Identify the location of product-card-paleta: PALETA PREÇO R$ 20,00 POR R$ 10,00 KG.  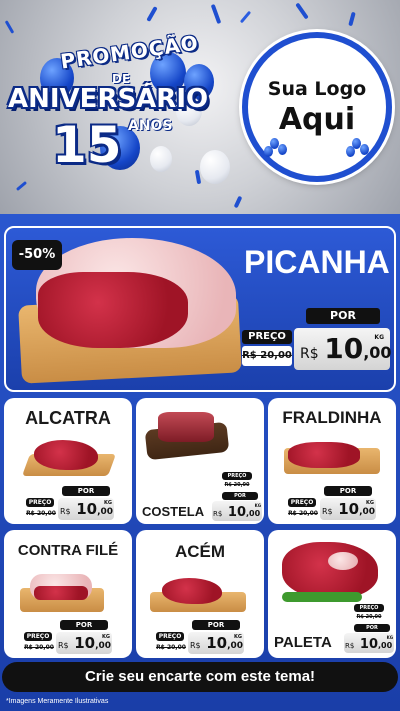
(332, 594).